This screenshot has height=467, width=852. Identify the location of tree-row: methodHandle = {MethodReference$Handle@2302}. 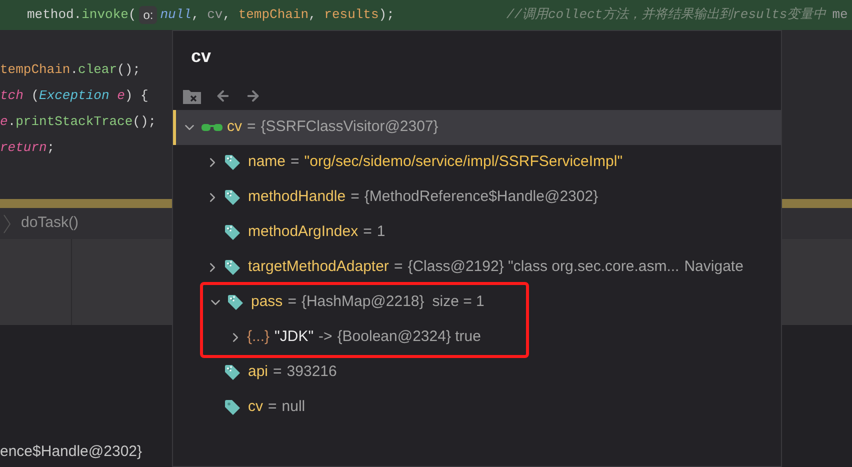
(477, 197).